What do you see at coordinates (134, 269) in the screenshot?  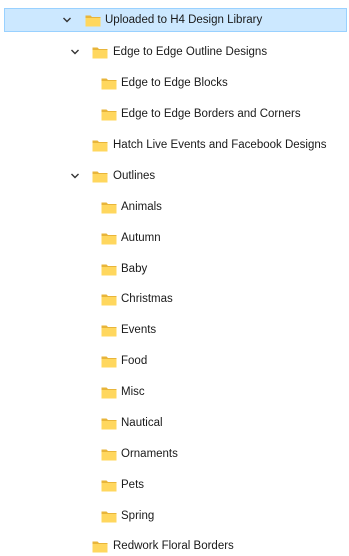 I see `tree-item-label: Baby` at bounding box center [134, 269].